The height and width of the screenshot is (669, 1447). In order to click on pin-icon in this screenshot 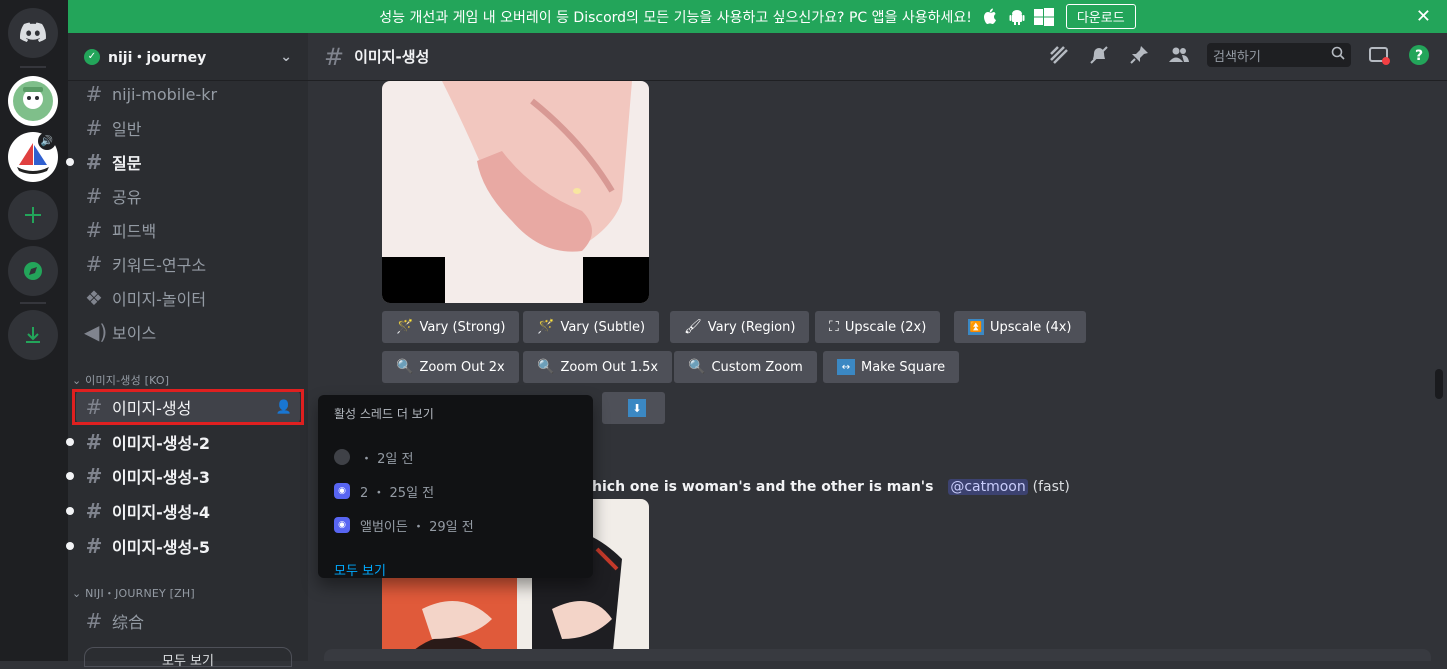, I will do `click(1139, 55)`.